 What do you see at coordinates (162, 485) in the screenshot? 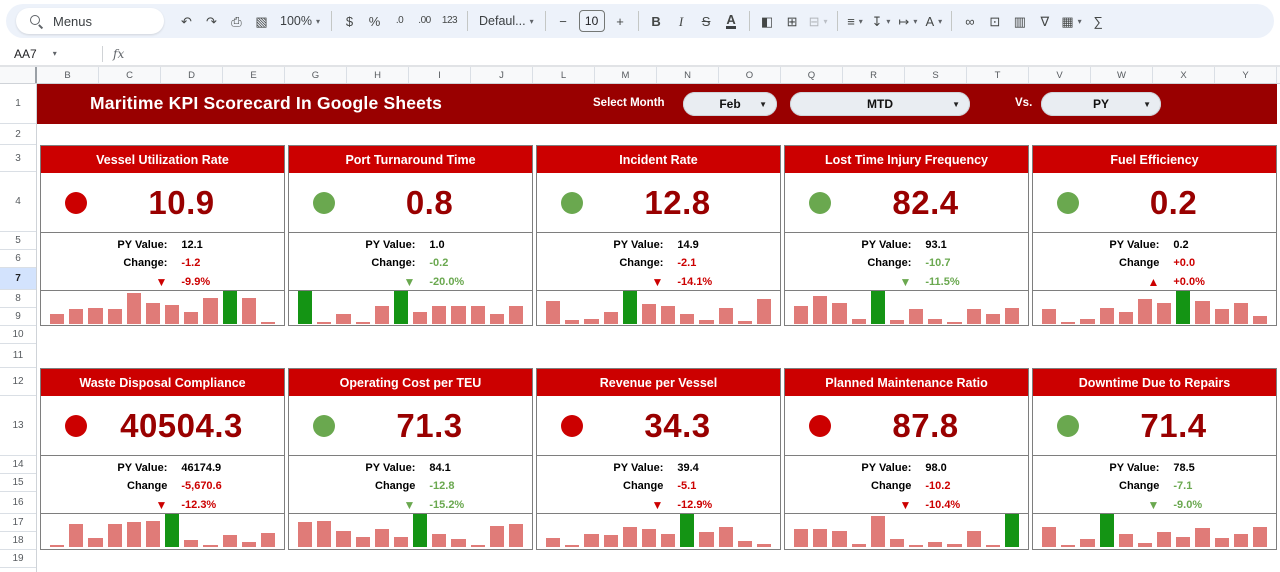
I see `kpi-stats-cell: PY Value: 46174.9 Change -5,670.6 ▼ -12.3%` at bounding box center [162, 485].